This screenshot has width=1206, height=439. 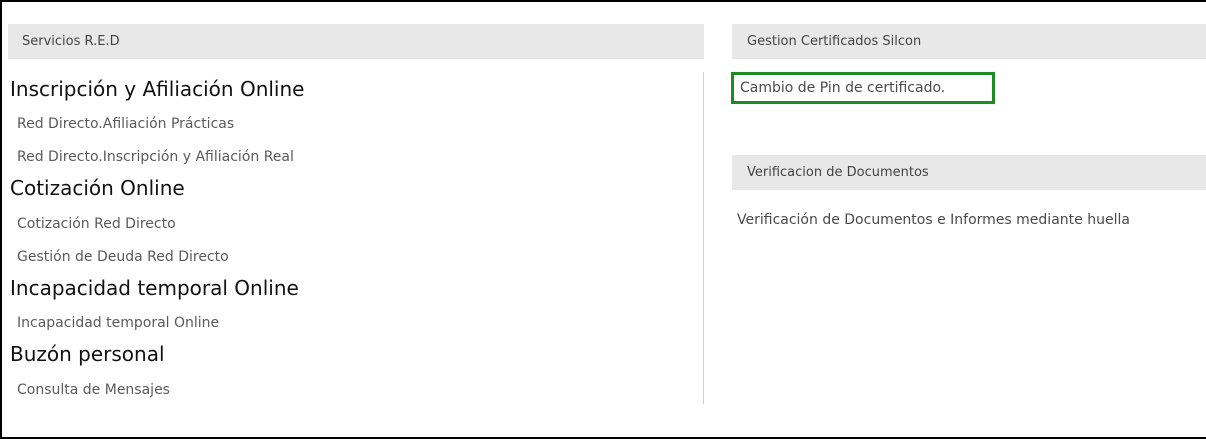 I want to click on section-title-cotizacion: Cotización Online, so click(x=97, y=188).